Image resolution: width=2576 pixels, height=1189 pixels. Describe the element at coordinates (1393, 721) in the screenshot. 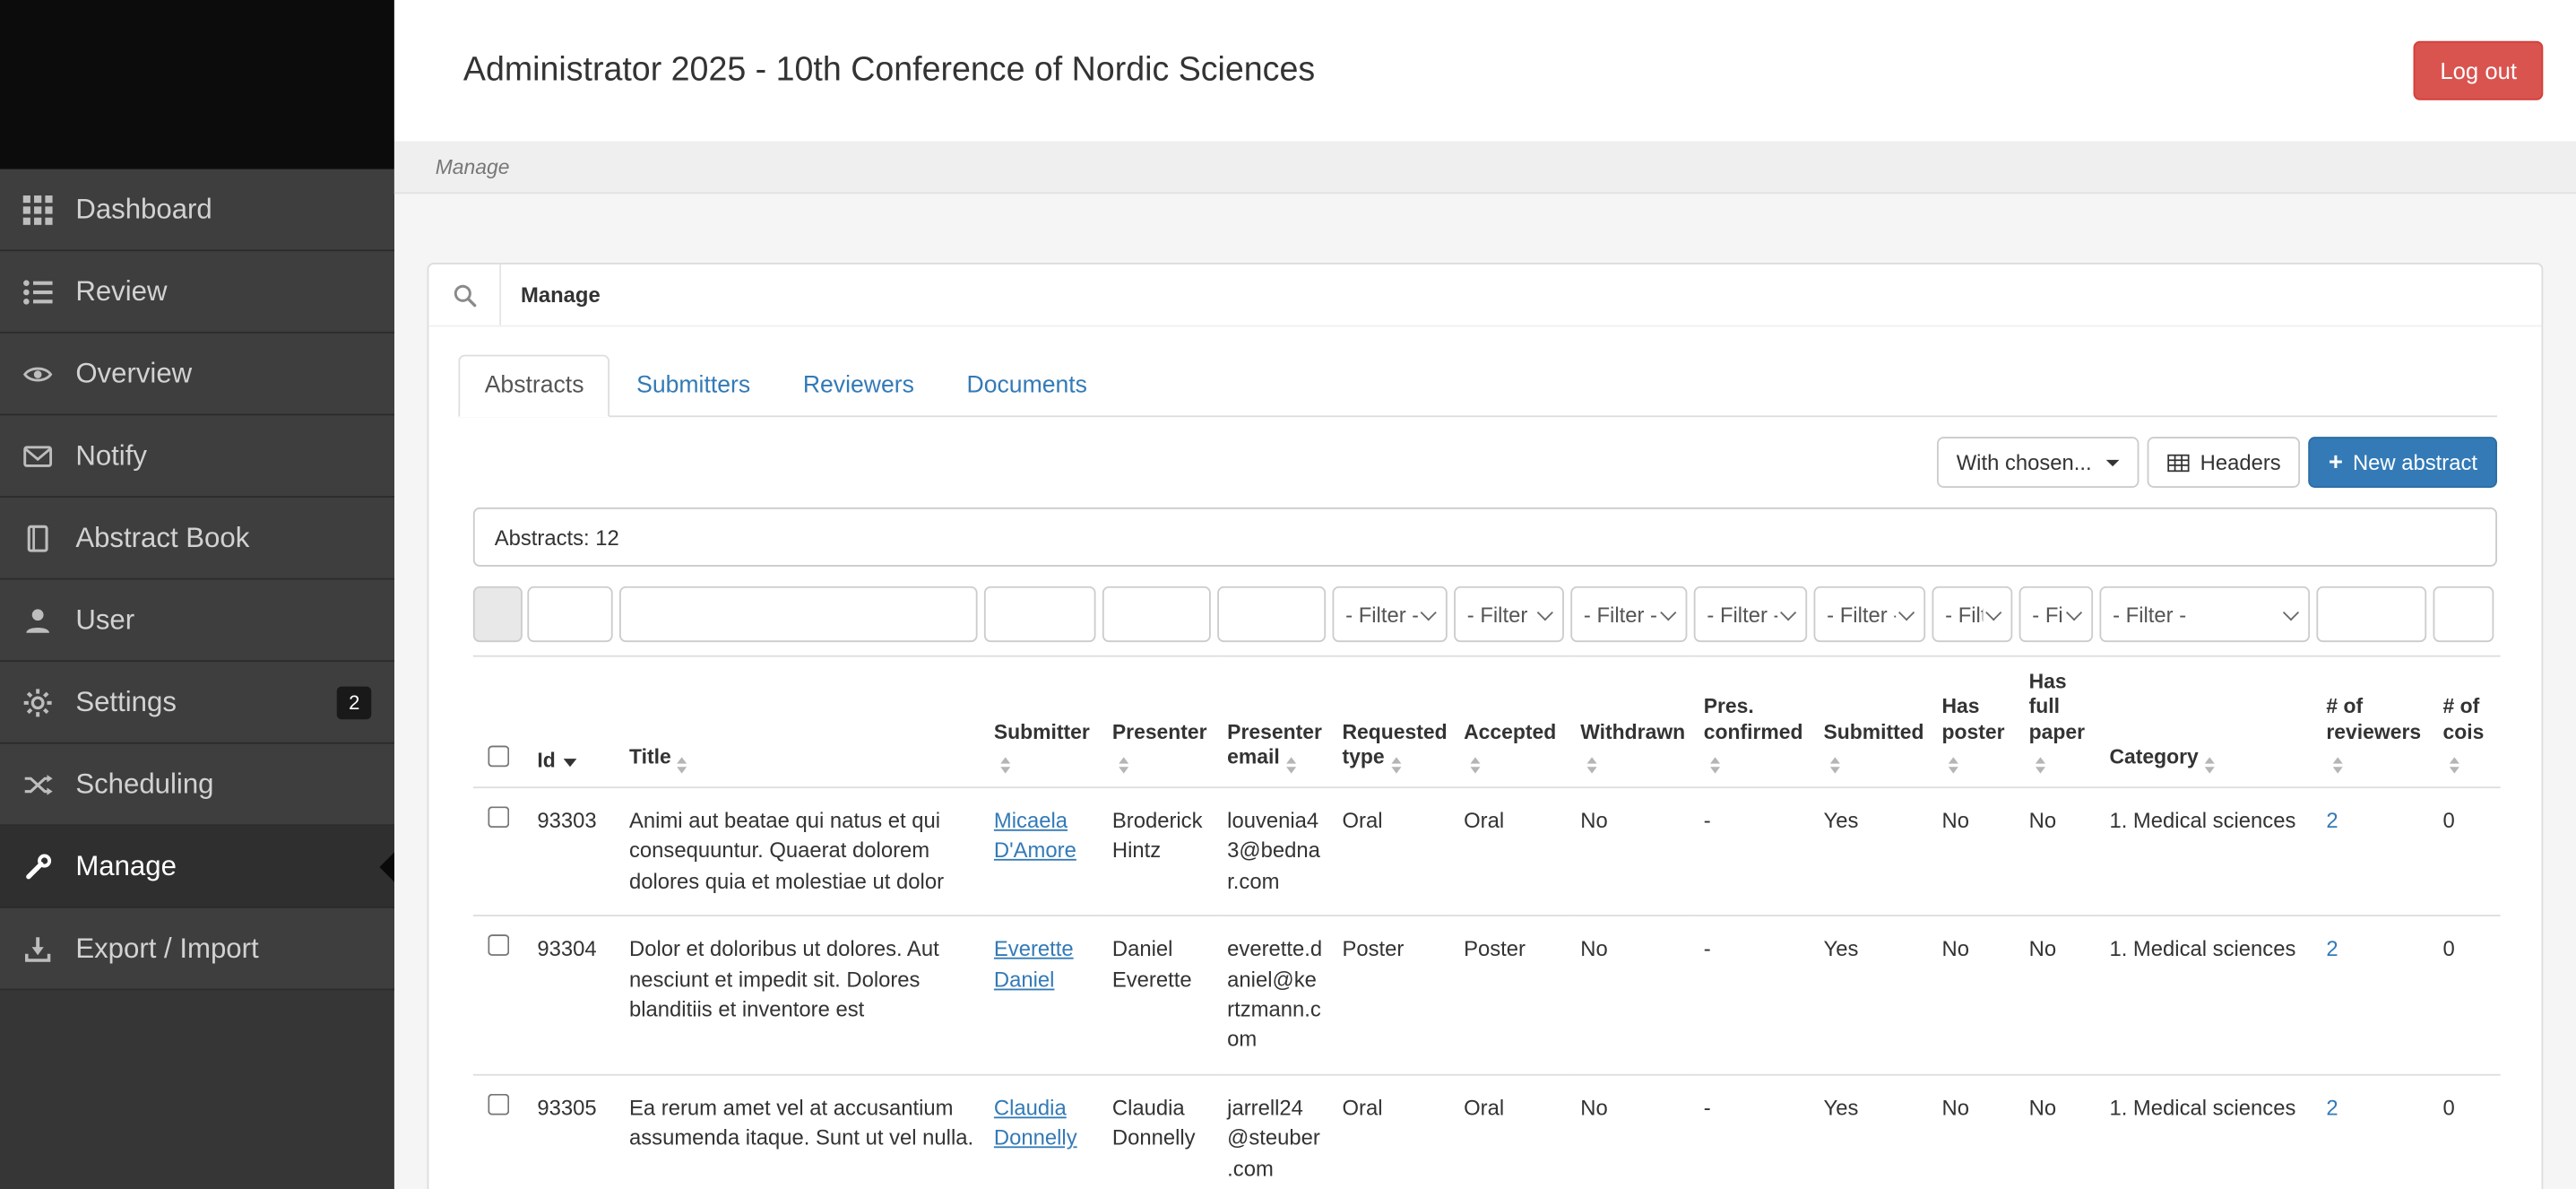

I see `column-header-requested-type: Requested type` at that location.